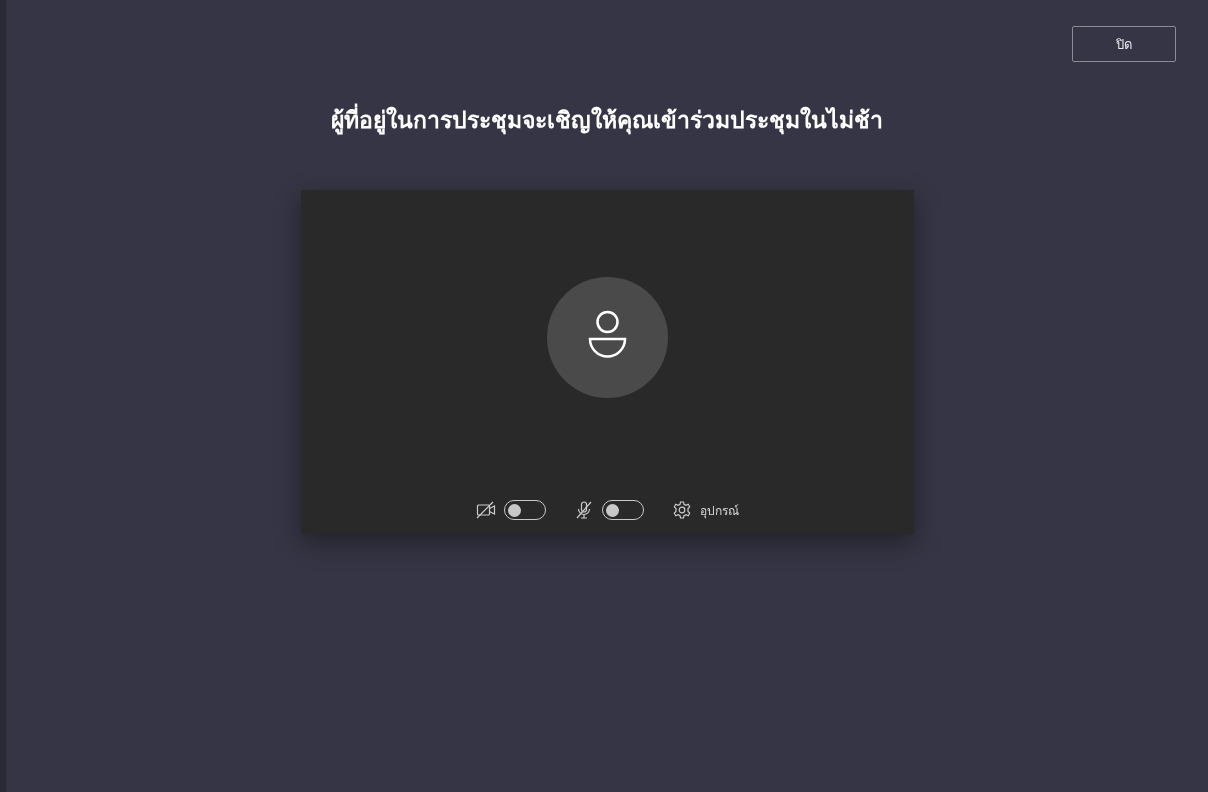  What do you see at coordinates (681, 510) in the screenshot?
I see `settings-icon` at bounding box center [681, 510].